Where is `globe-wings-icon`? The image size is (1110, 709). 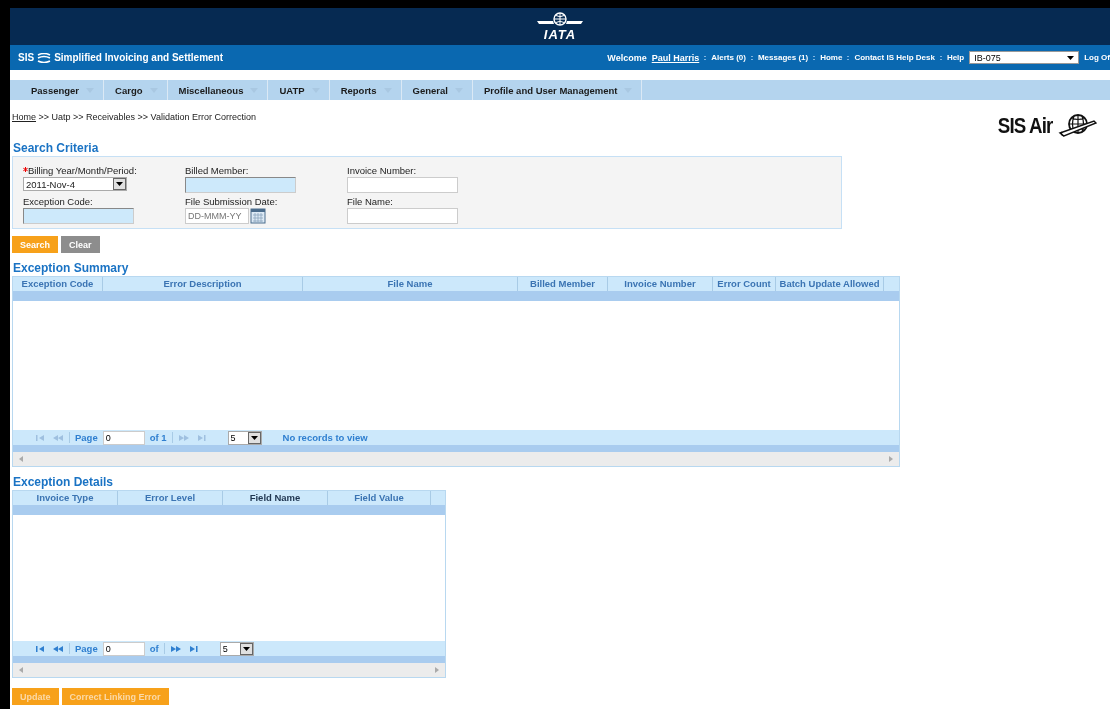
globe-wings-icon is located at coordinates (560, 20).